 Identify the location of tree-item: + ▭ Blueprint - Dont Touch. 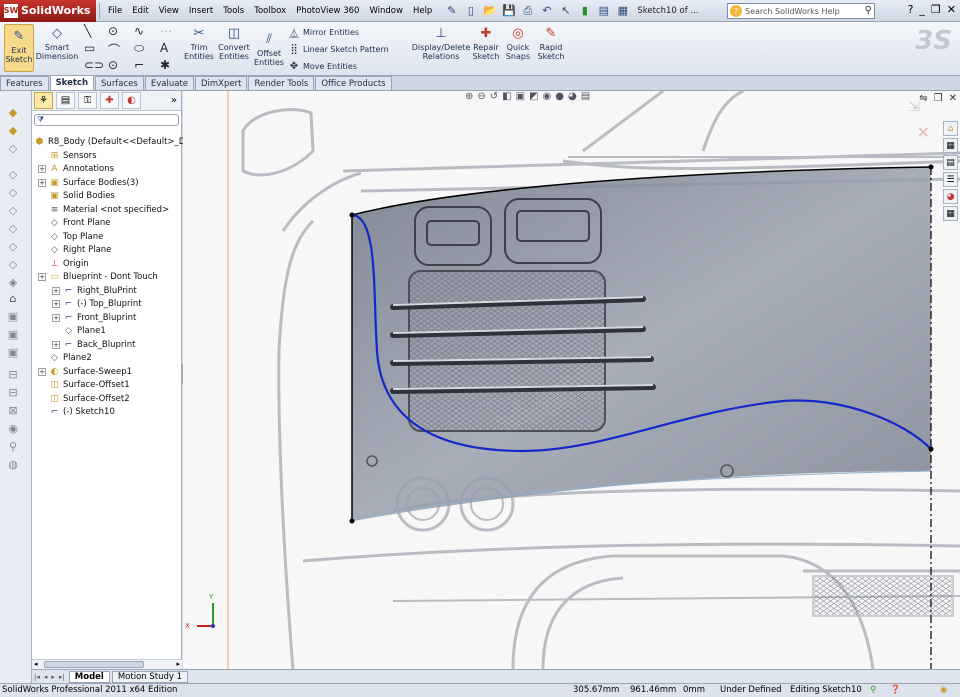
(98, 277).